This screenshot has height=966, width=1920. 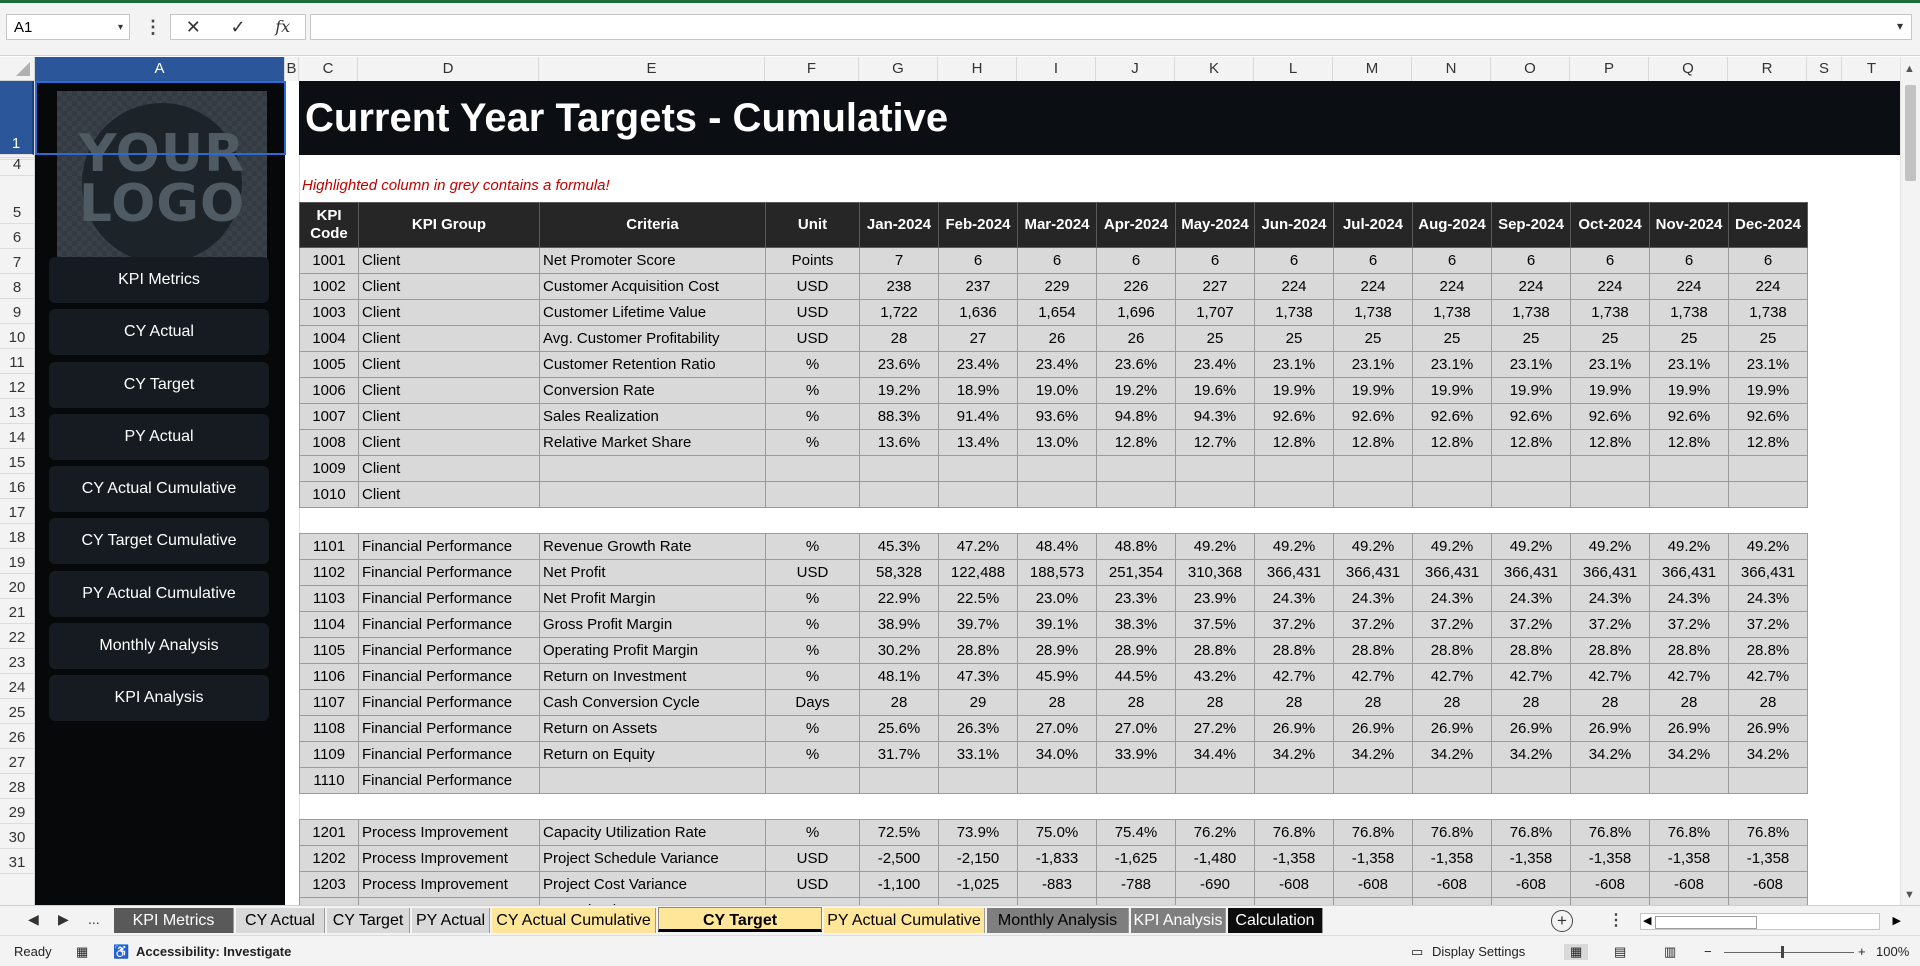 I want to click on table-cell: 1,707, so click(x=1215, y=312).